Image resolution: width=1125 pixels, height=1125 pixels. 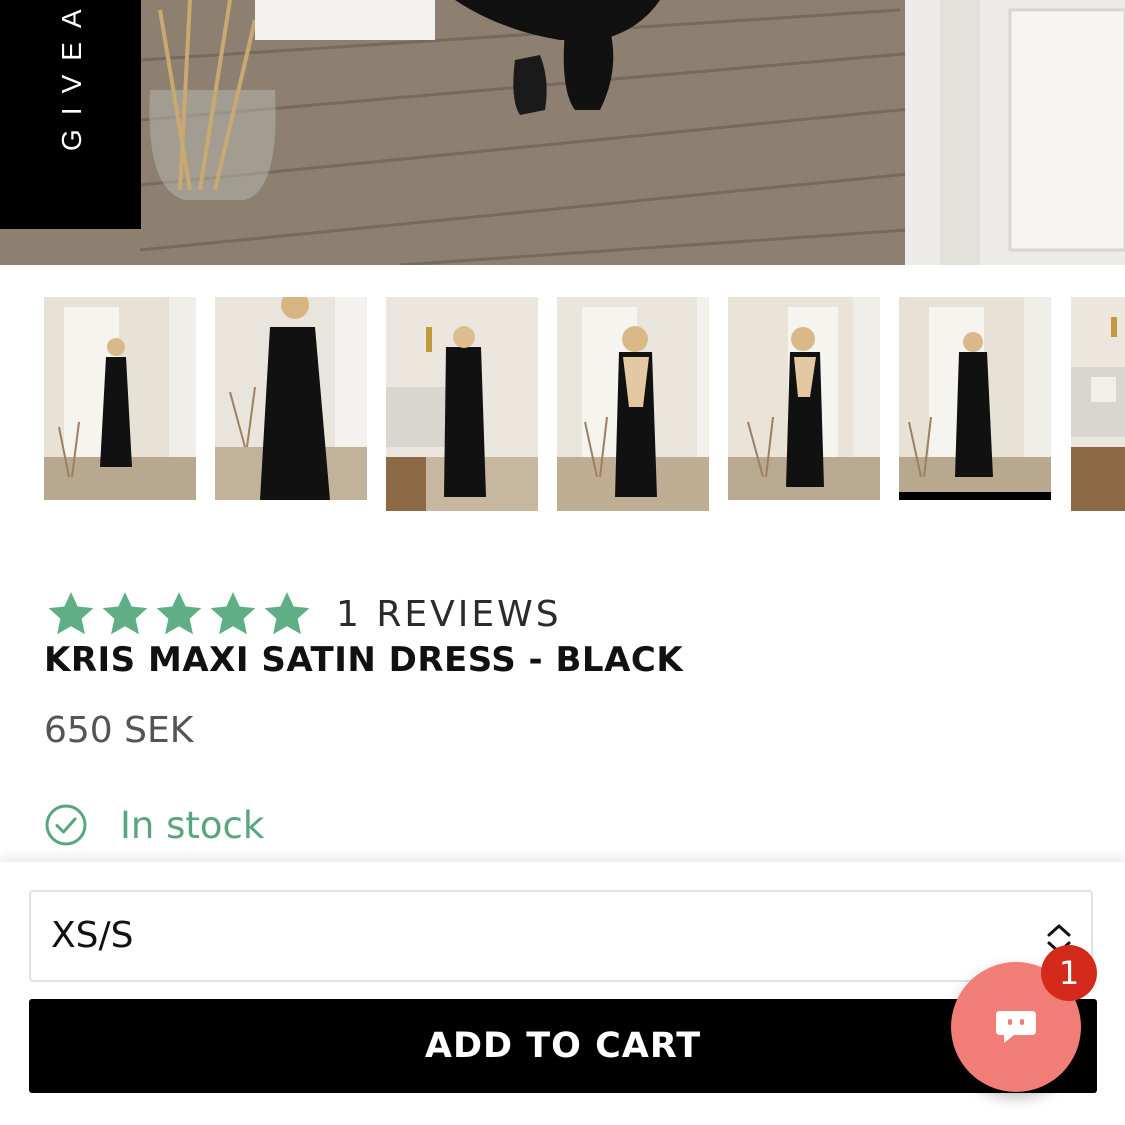 What do you see at coordinates (92, 935) in the screenshot?
I see `size-select-value: XS/S` at bounding box center [92, 935].